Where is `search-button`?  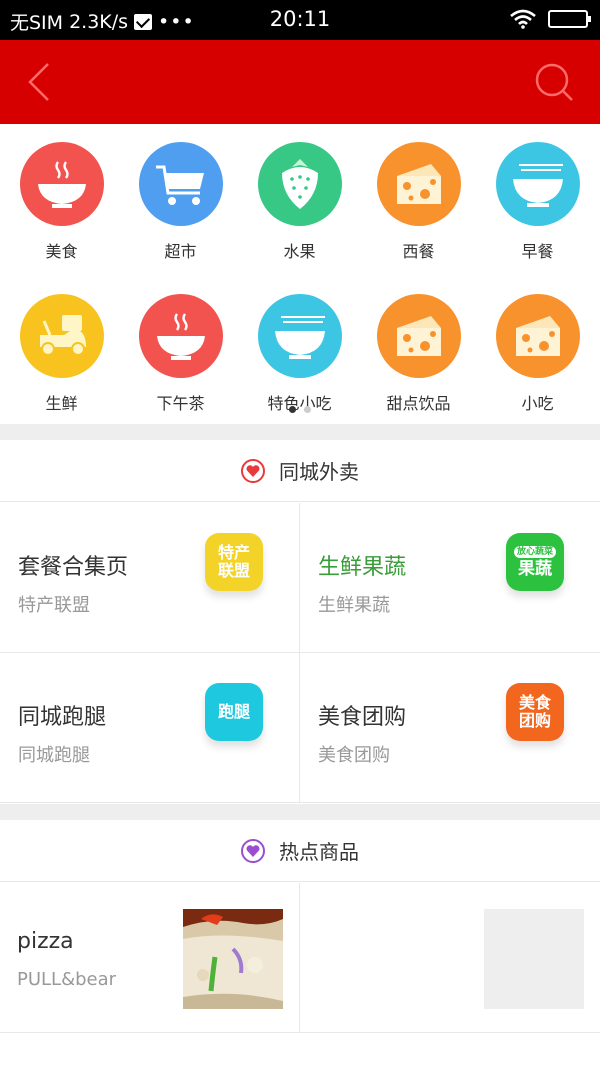 search-button is located at coordinates (554, 82).